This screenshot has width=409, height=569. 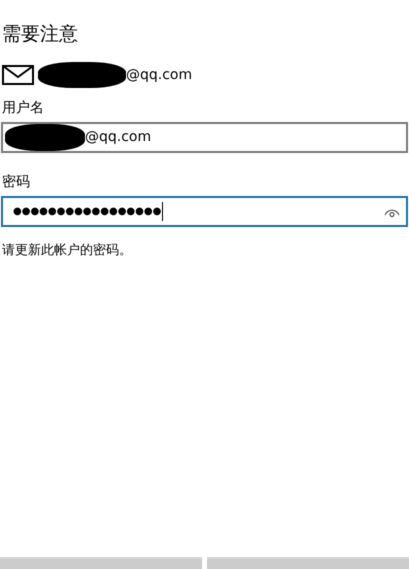 I want to click on field-label: 用户名, so click(x=23, y=108).